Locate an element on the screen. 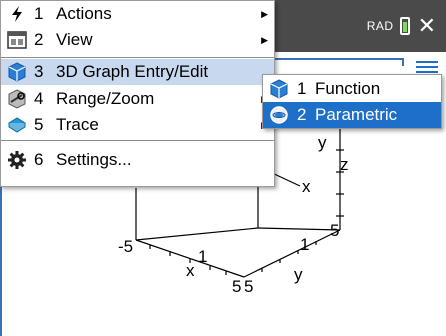 The image size is (446, 336). view-icon is located at coordinates (17, 40).